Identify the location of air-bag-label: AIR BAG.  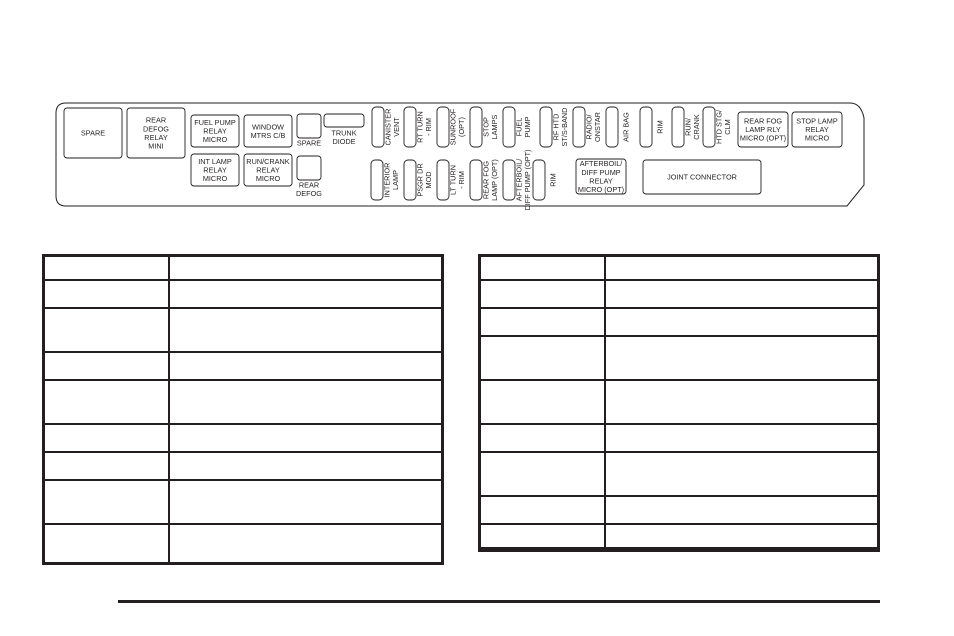
(626, 127).